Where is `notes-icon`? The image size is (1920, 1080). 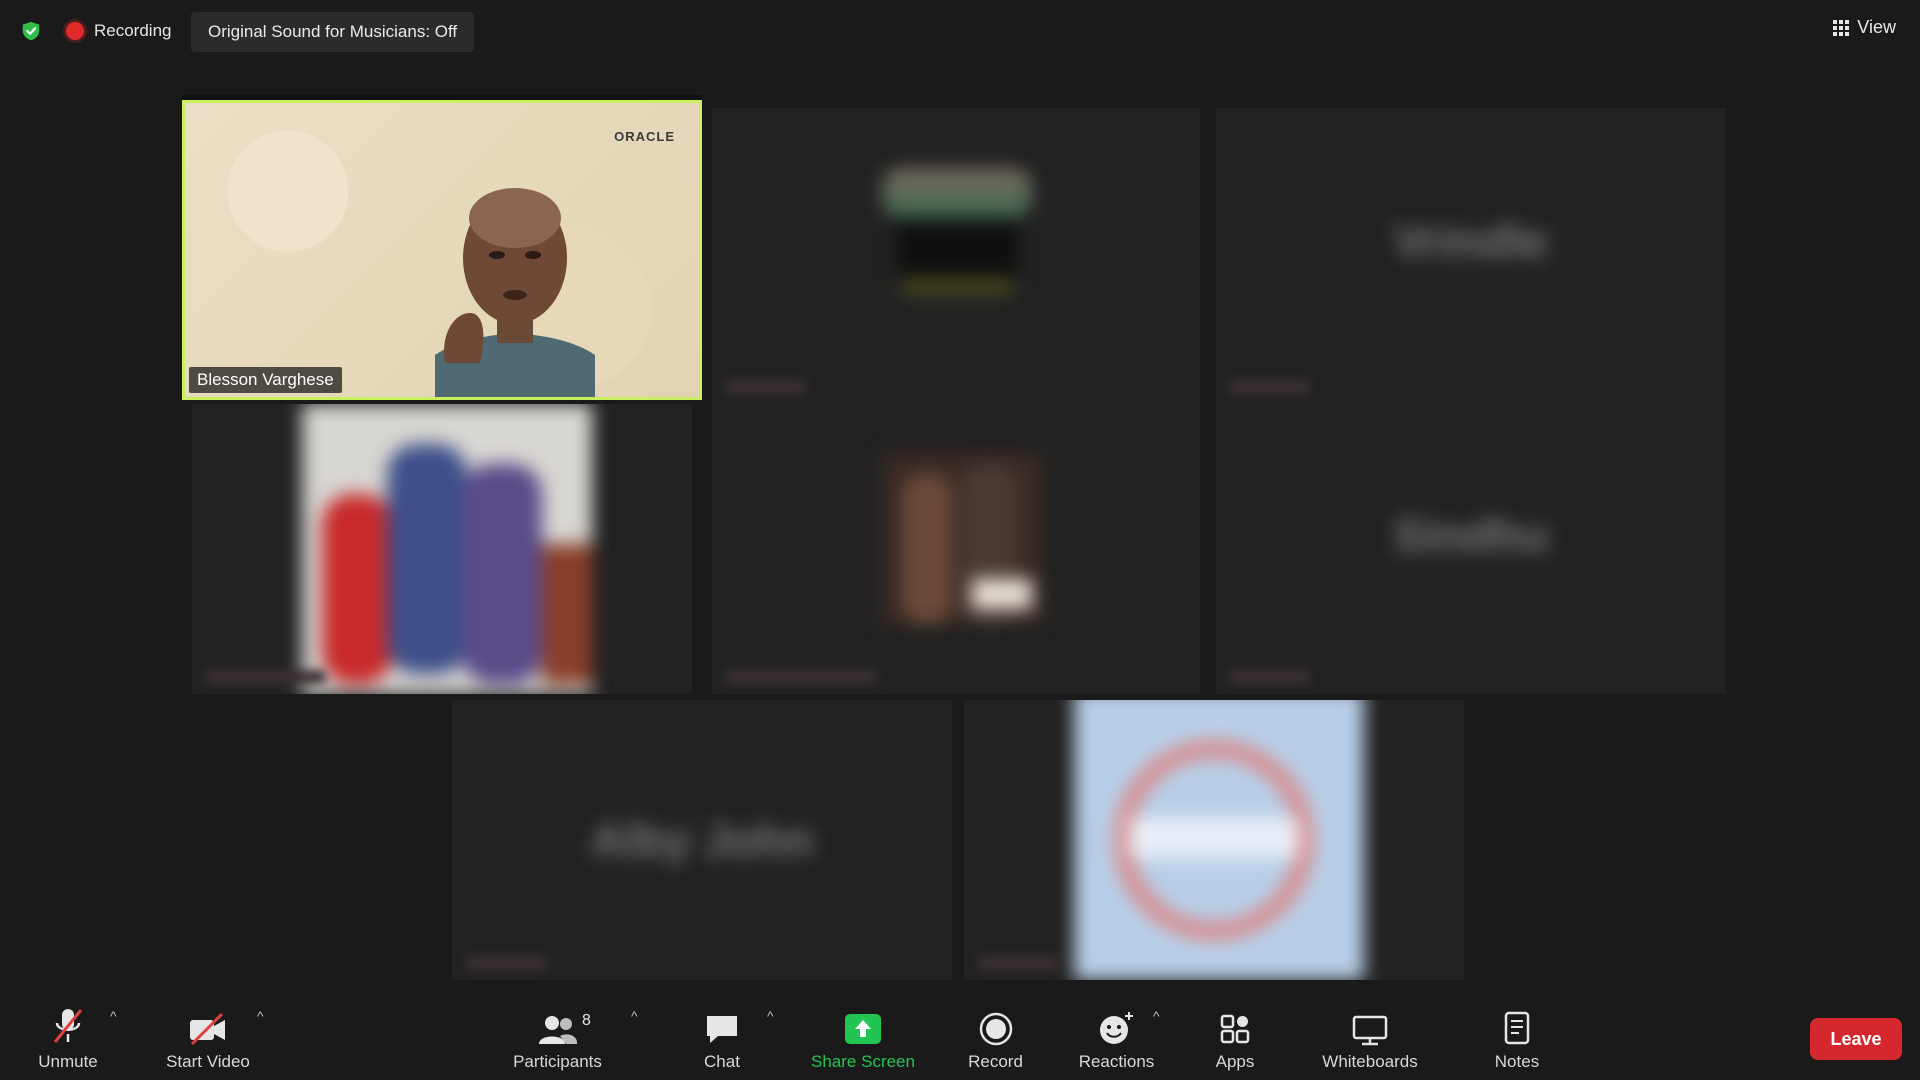
notes-icon is located at coordinates (1517, 1028).